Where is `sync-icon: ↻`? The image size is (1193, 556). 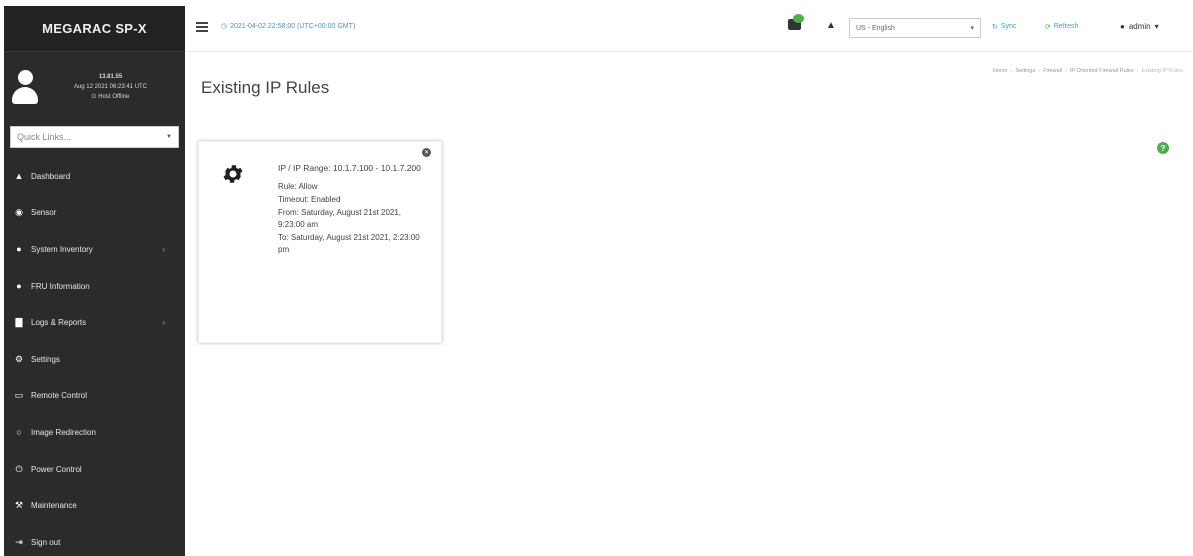 sync-icon: ↻ is located at coordinates (995, 27).